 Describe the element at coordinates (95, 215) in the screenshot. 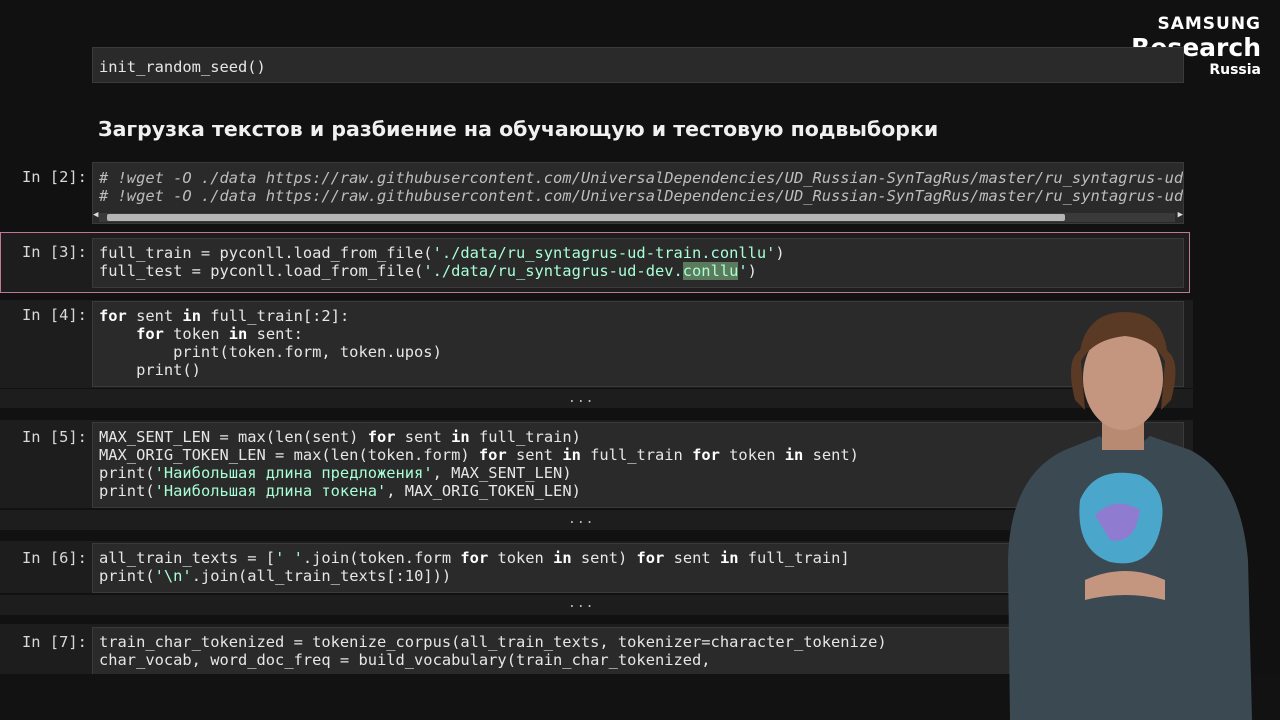

I see `scroll-left-icon: ◀` at that location.